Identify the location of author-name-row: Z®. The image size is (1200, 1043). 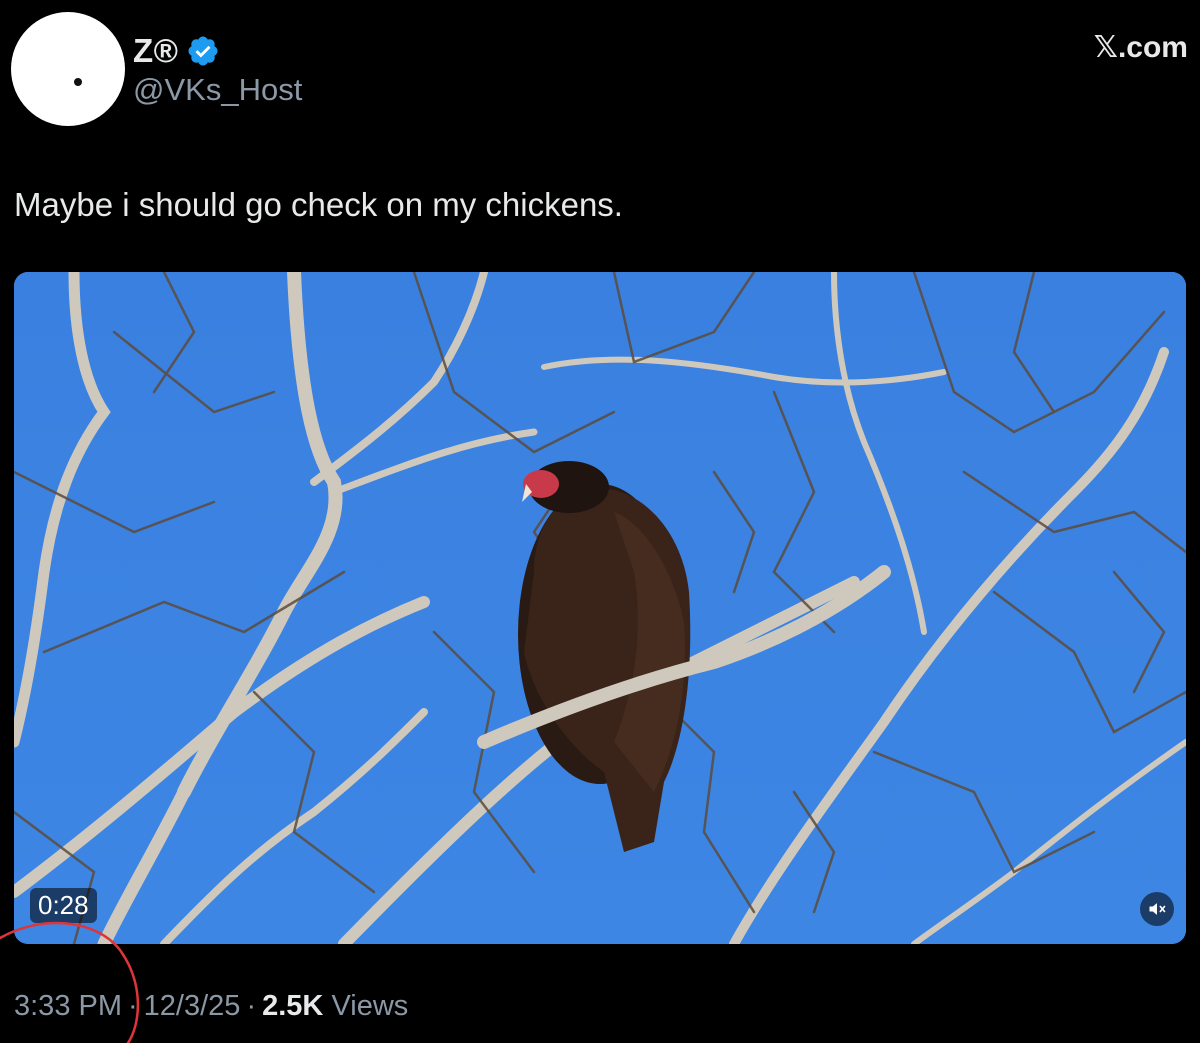
(176, 51).